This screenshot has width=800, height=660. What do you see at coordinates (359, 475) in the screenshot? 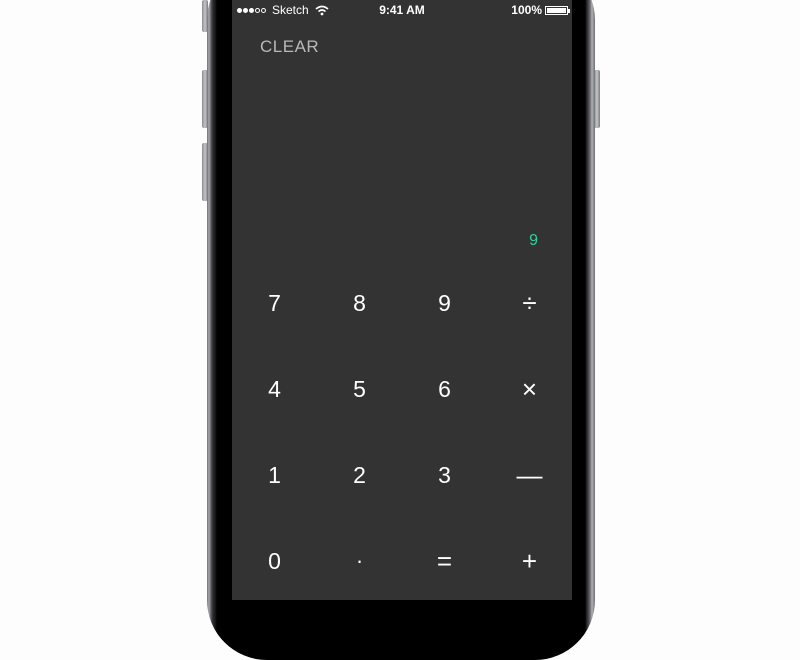
I see `key-2: 2` at bounding box center [359, 475].